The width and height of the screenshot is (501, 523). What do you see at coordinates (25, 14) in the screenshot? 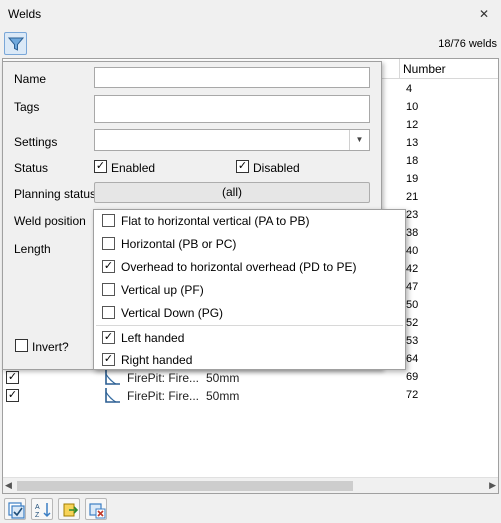
I see `window-title: Welds` at bounding box center [25, 14].